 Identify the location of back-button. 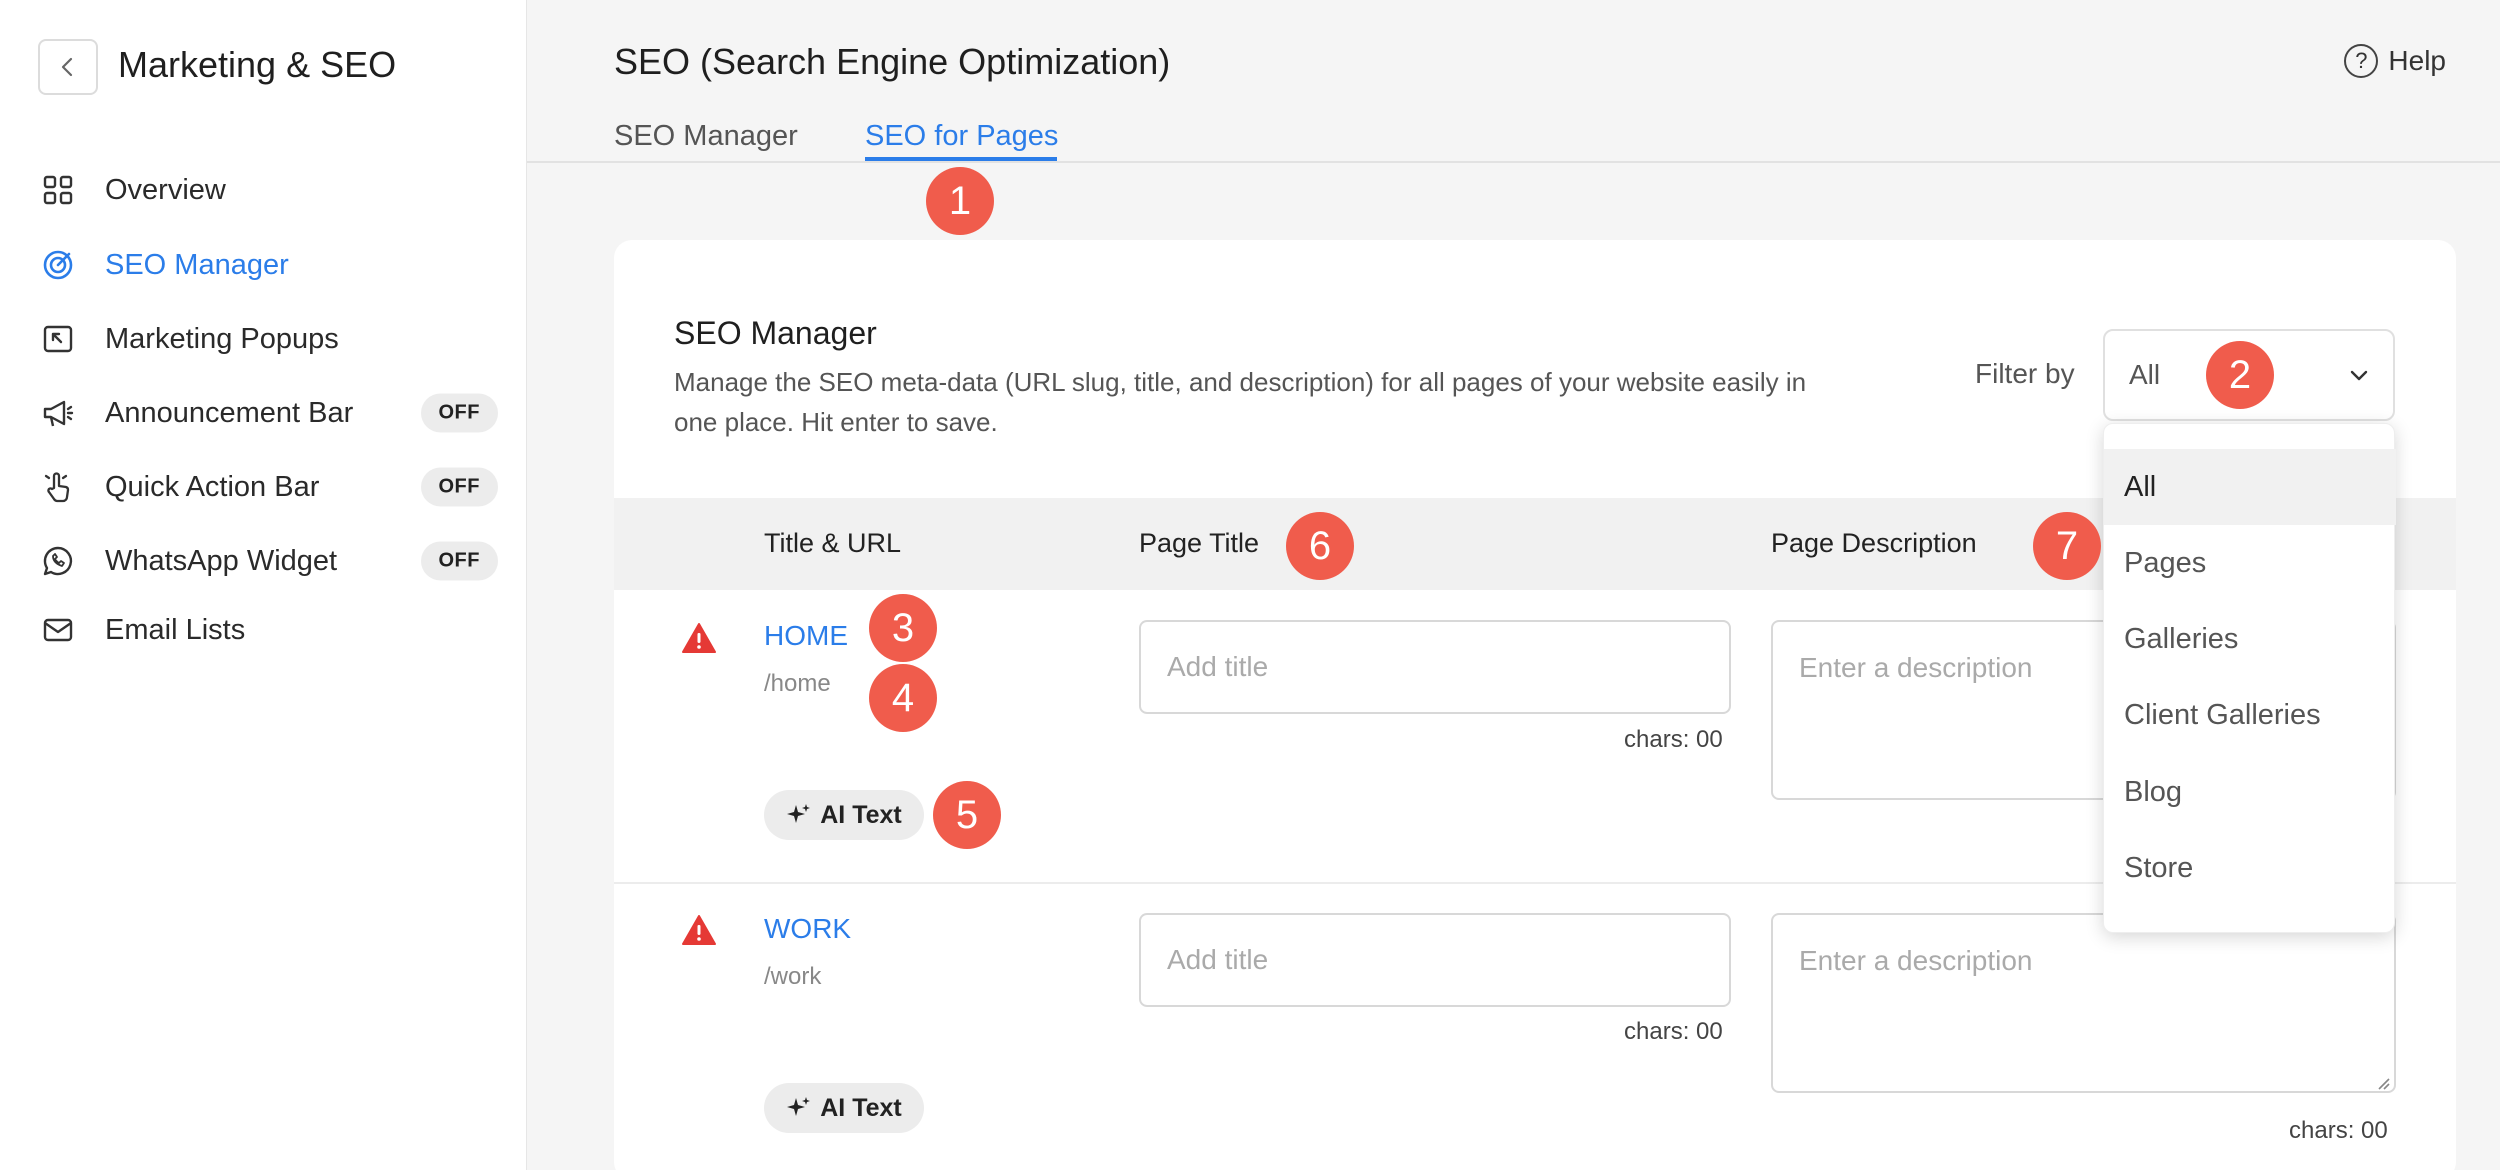
(68, 67).